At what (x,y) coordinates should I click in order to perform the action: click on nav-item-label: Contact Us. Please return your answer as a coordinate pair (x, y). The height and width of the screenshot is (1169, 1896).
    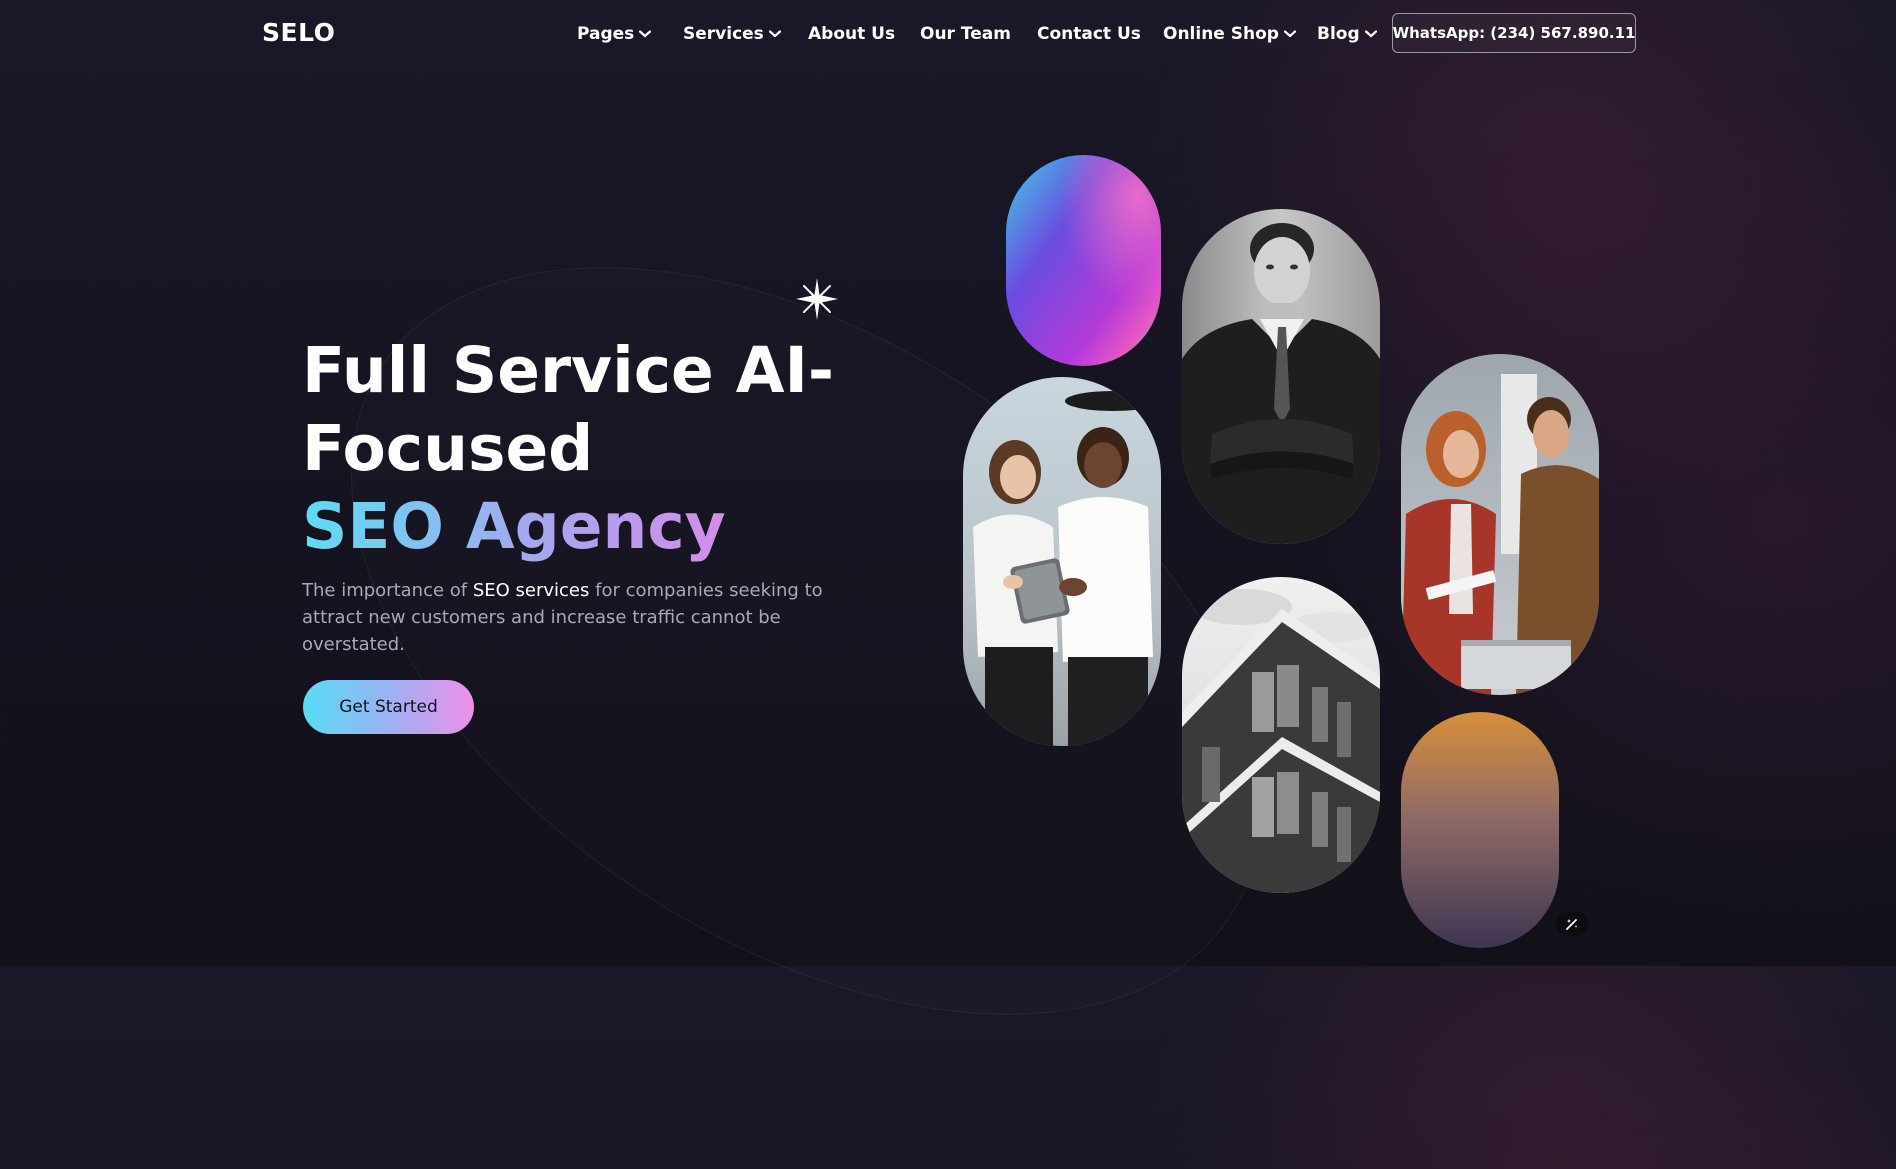
    Looking at the image, I should click on (1089, 34).